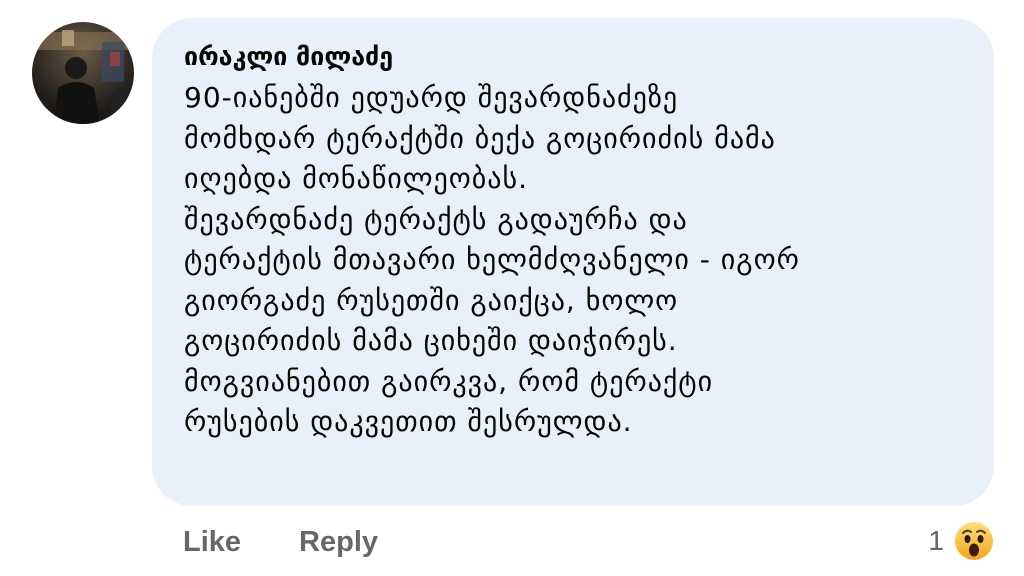  What do you see at coordinates (974, 541) in the screenshot?
I see `wow-emoji-icon` at bounding box center [974, 541].